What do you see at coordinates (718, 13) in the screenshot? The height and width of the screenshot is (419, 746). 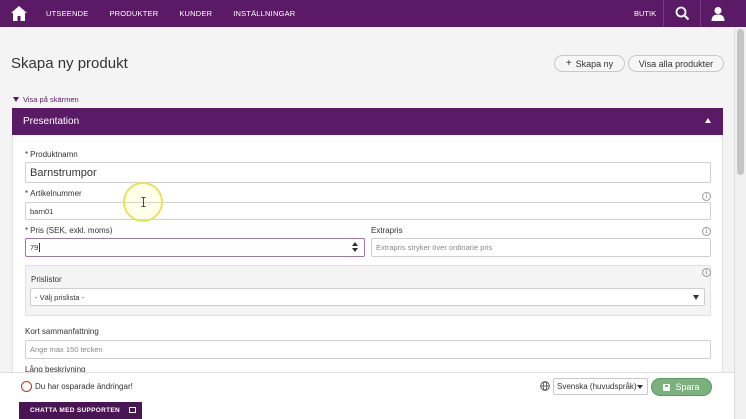 I see `user-icon` at bounding box center [718, 13].